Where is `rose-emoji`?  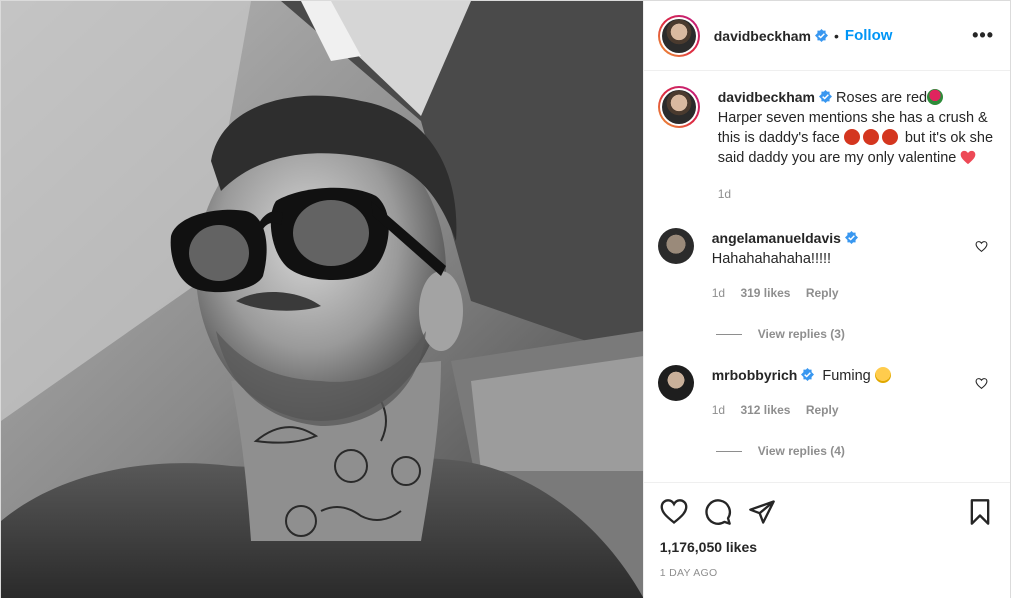 rose-emoji is located at coordinates (935, 97).